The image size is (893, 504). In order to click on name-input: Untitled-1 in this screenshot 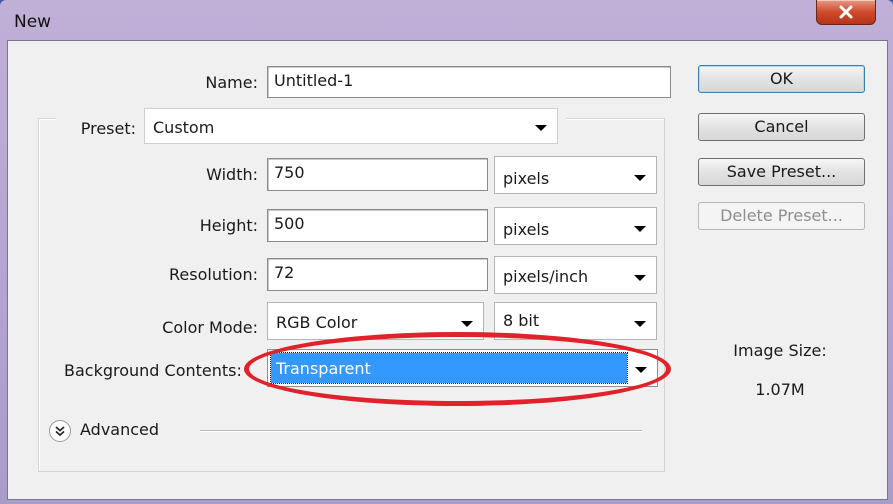, I will do `click(469, 82)`.